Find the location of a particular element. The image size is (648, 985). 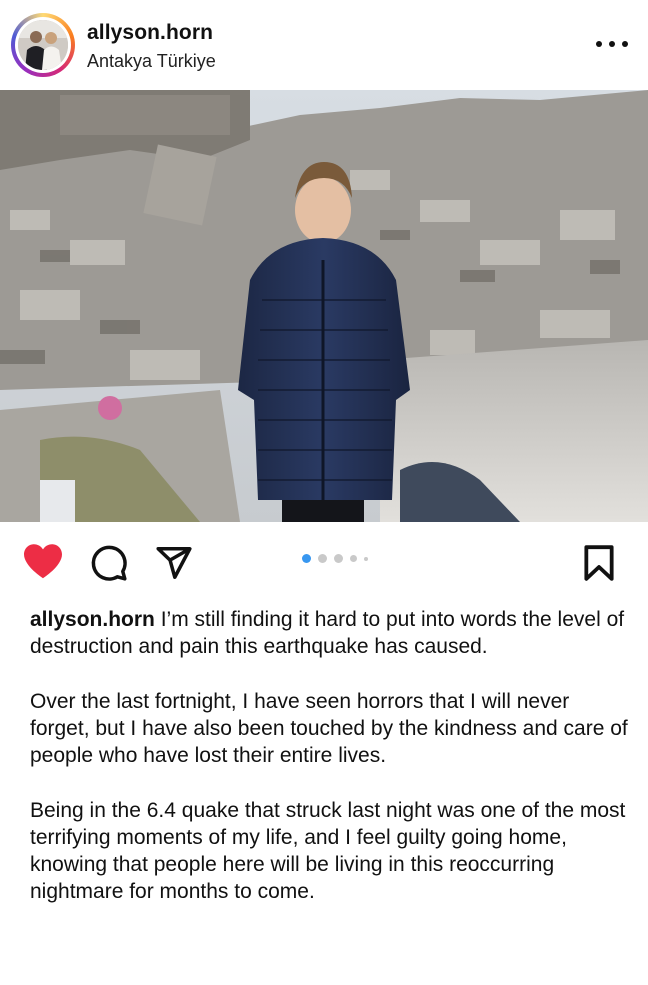

comment-button is located at coordinates (109, 565).